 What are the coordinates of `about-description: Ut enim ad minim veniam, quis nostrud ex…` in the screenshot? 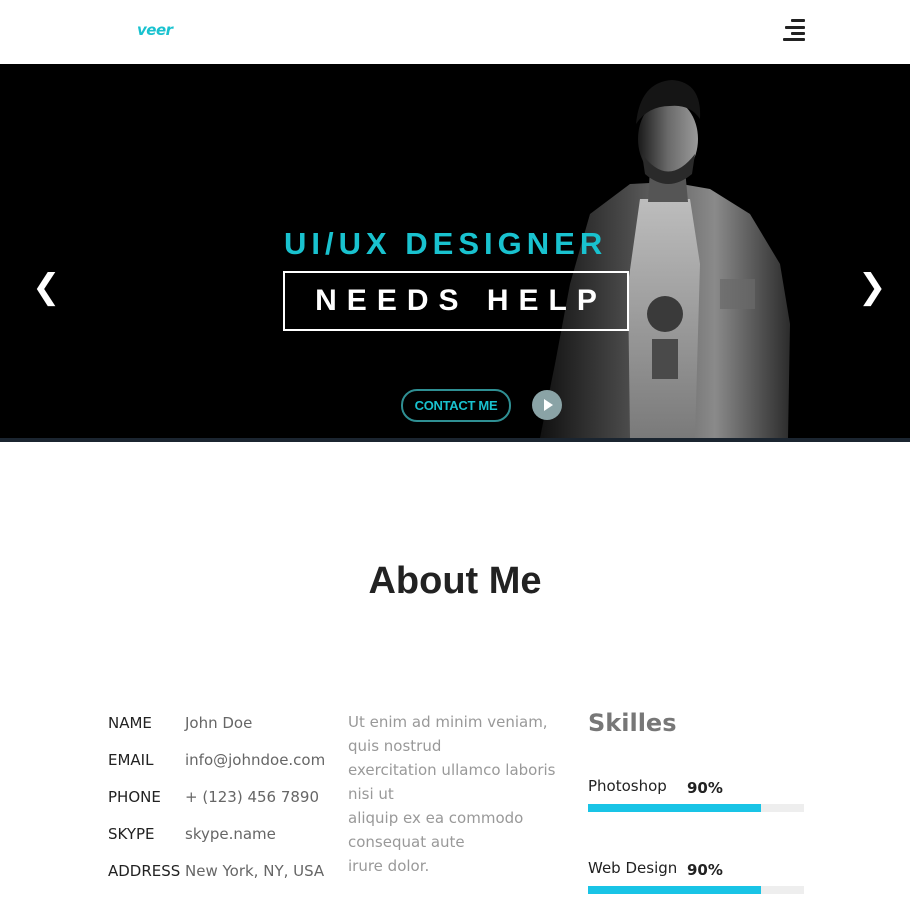 It's located at (452, 794).